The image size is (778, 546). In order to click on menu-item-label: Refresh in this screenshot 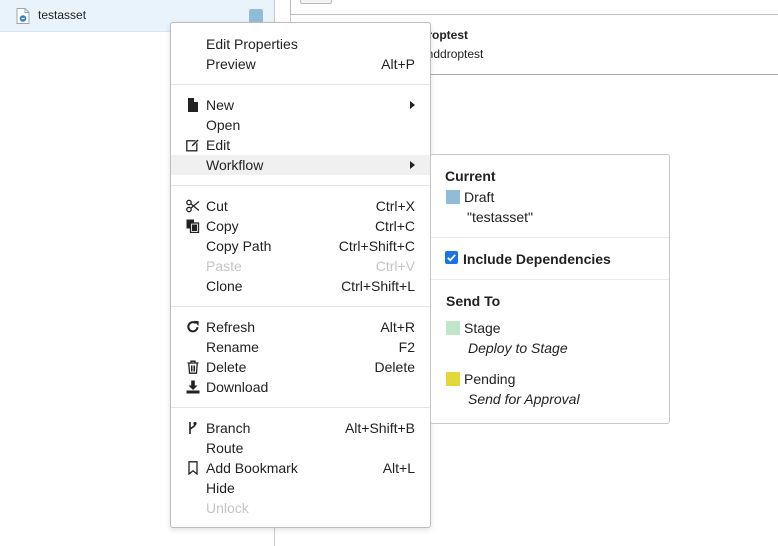, I will do `click(231, 327)`.